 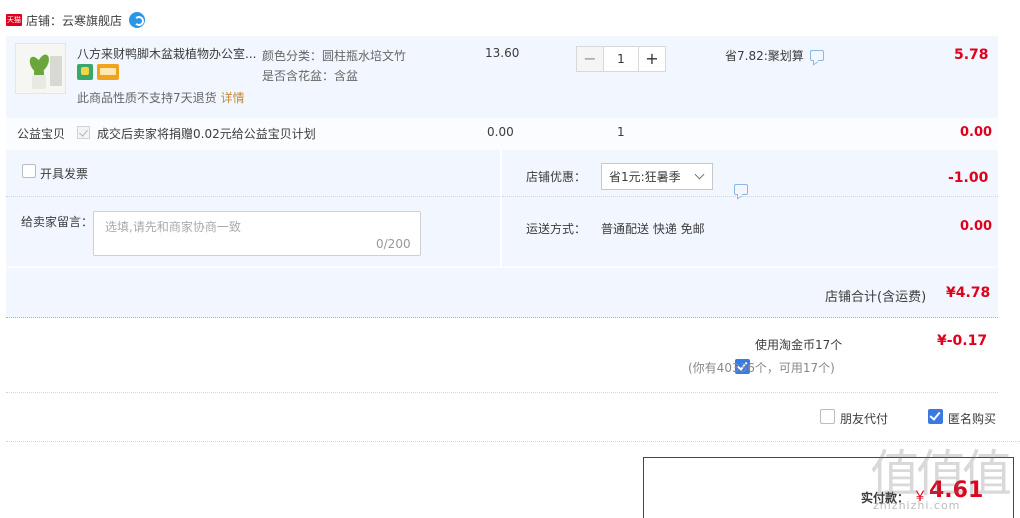 What do you see at coordinates (173, 227) in the screenshot?
I see `note-placeholder: 选填,请先和商家协商一致` at bounding box center [173, 227].